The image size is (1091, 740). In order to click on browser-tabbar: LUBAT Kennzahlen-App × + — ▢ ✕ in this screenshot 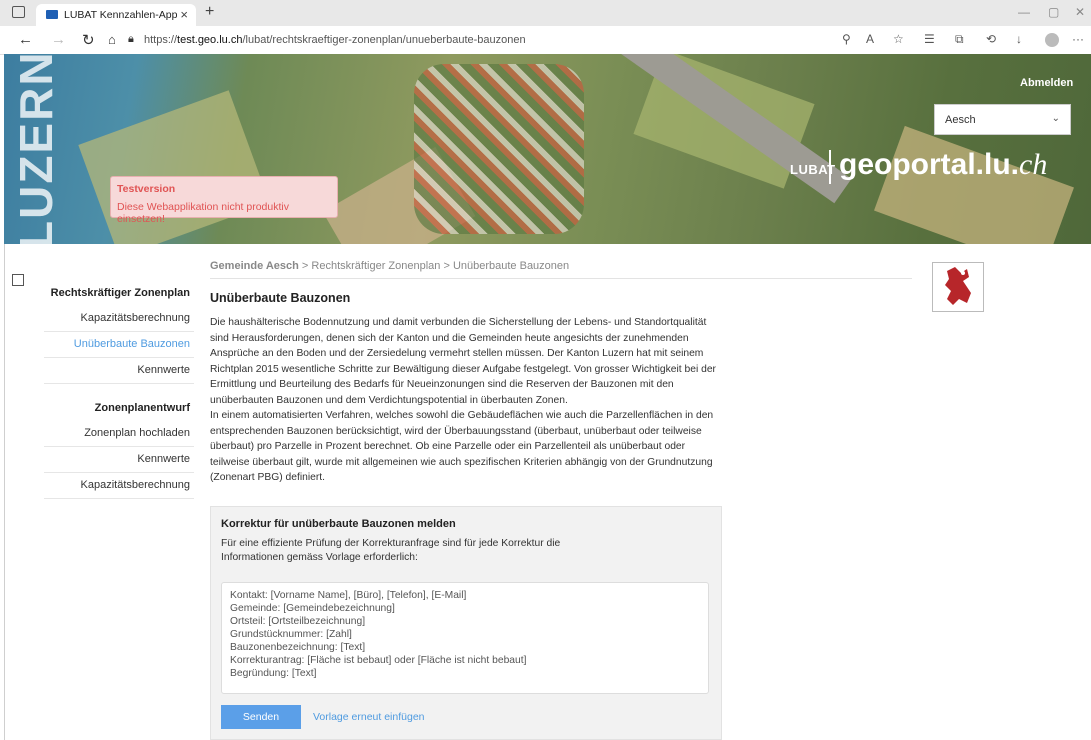, I will do `click(545, 13)`.